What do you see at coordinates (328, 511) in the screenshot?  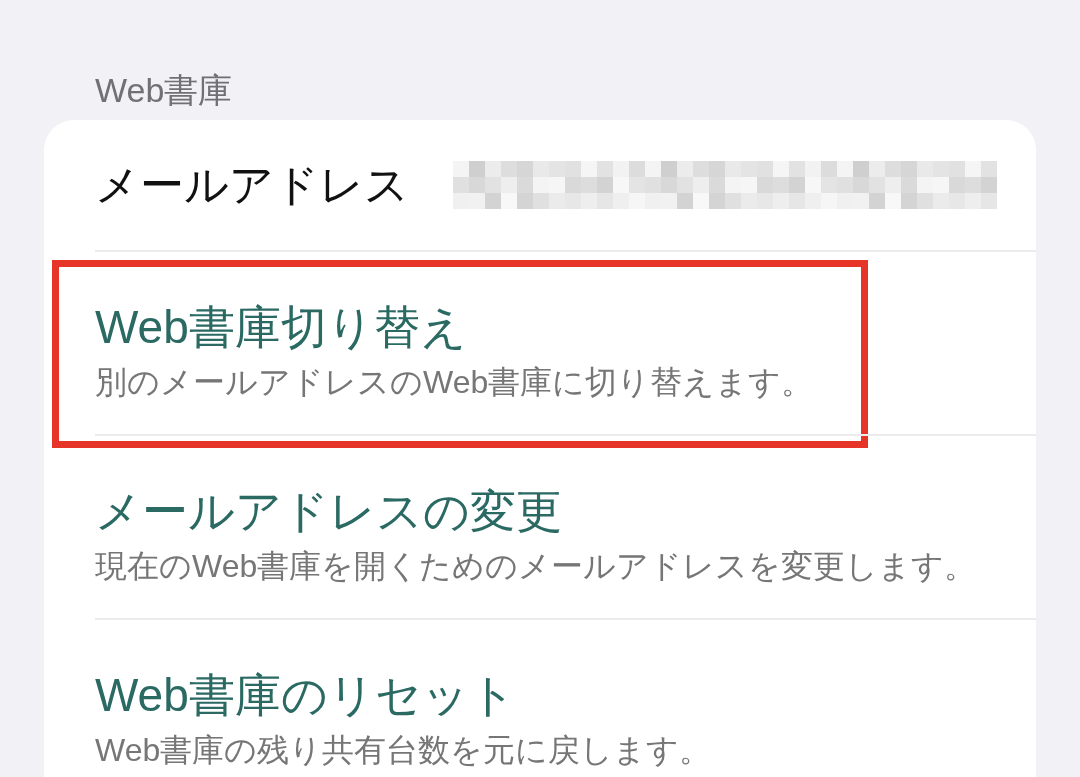 I see `setting-title: メールアドレスの変更` at bounding box center [328, 511].